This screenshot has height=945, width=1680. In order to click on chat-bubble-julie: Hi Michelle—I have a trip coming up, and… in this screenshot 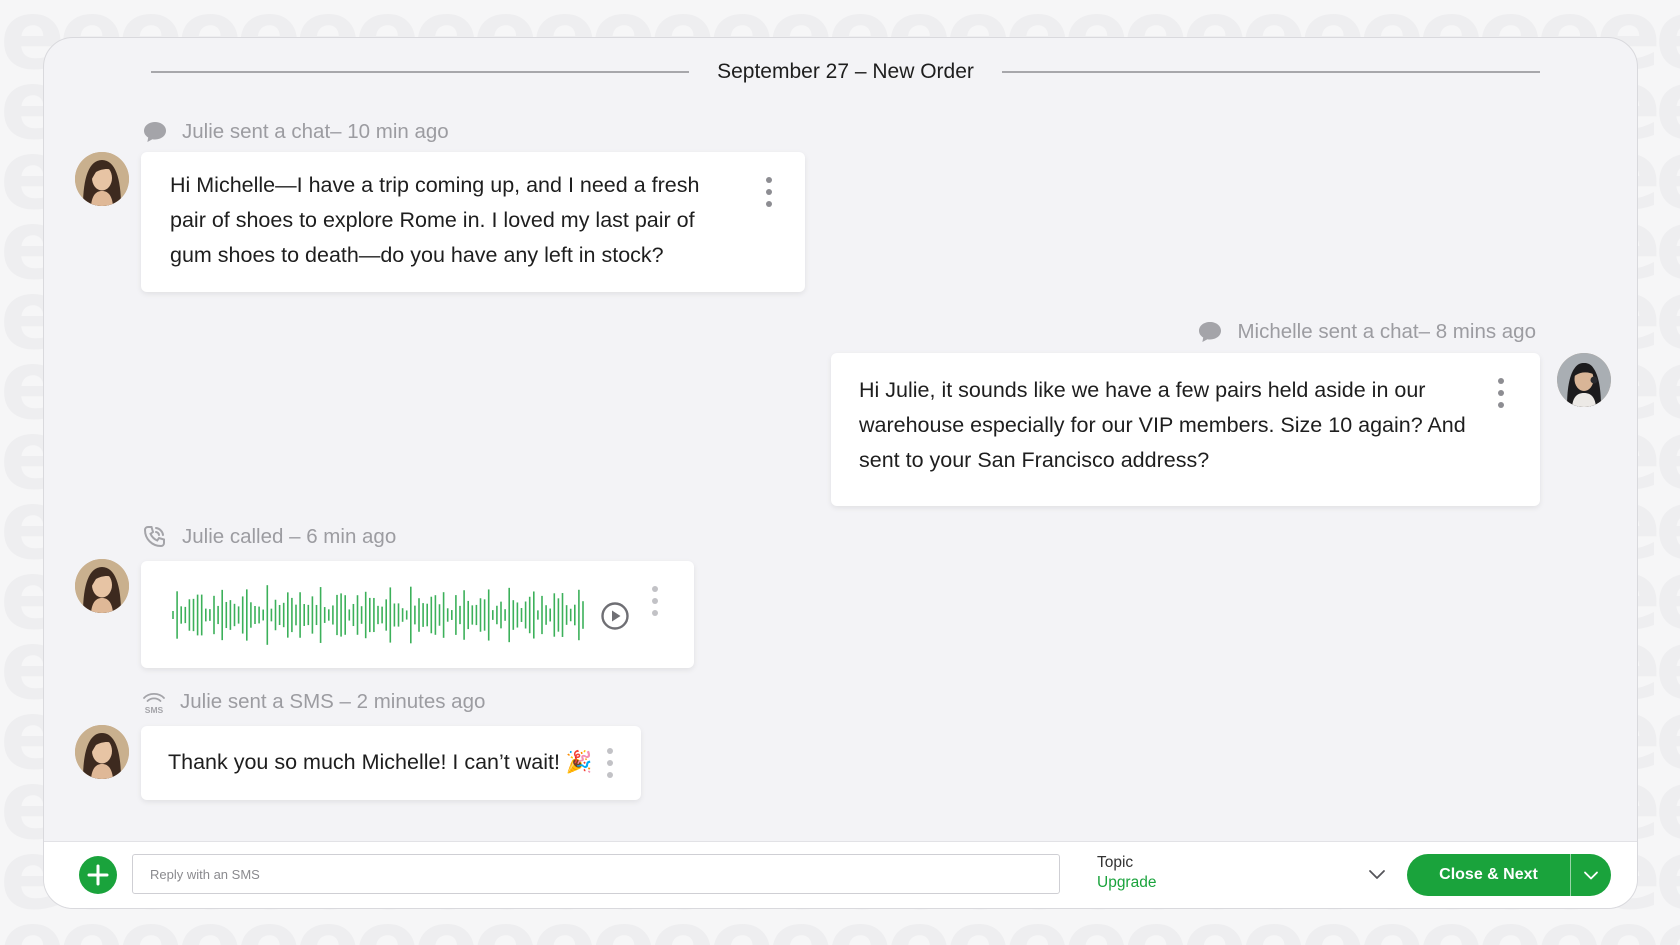, I will do `click(473, 222)`.